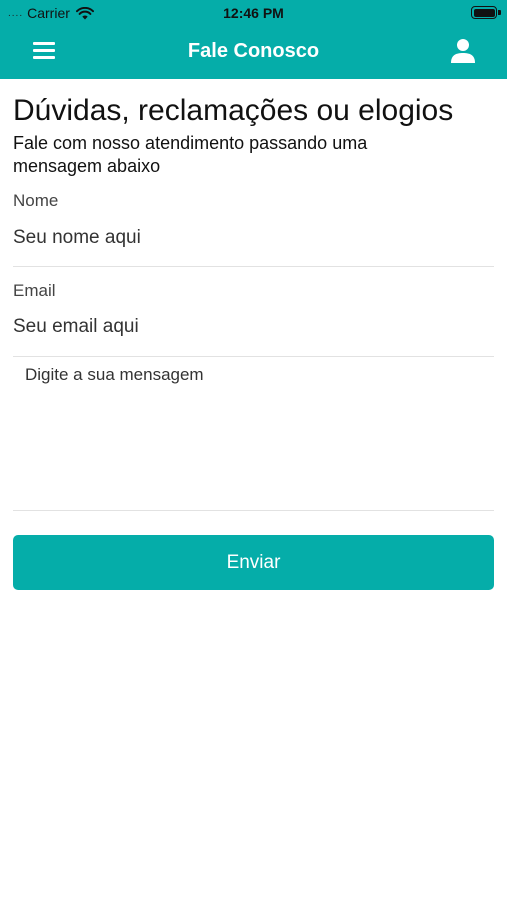 The width and height of the screenshot is (507, 900). What do you see at coordinates (253, 356) in the screenshot?
I see `email-divider` at bounding box center [253, 356].